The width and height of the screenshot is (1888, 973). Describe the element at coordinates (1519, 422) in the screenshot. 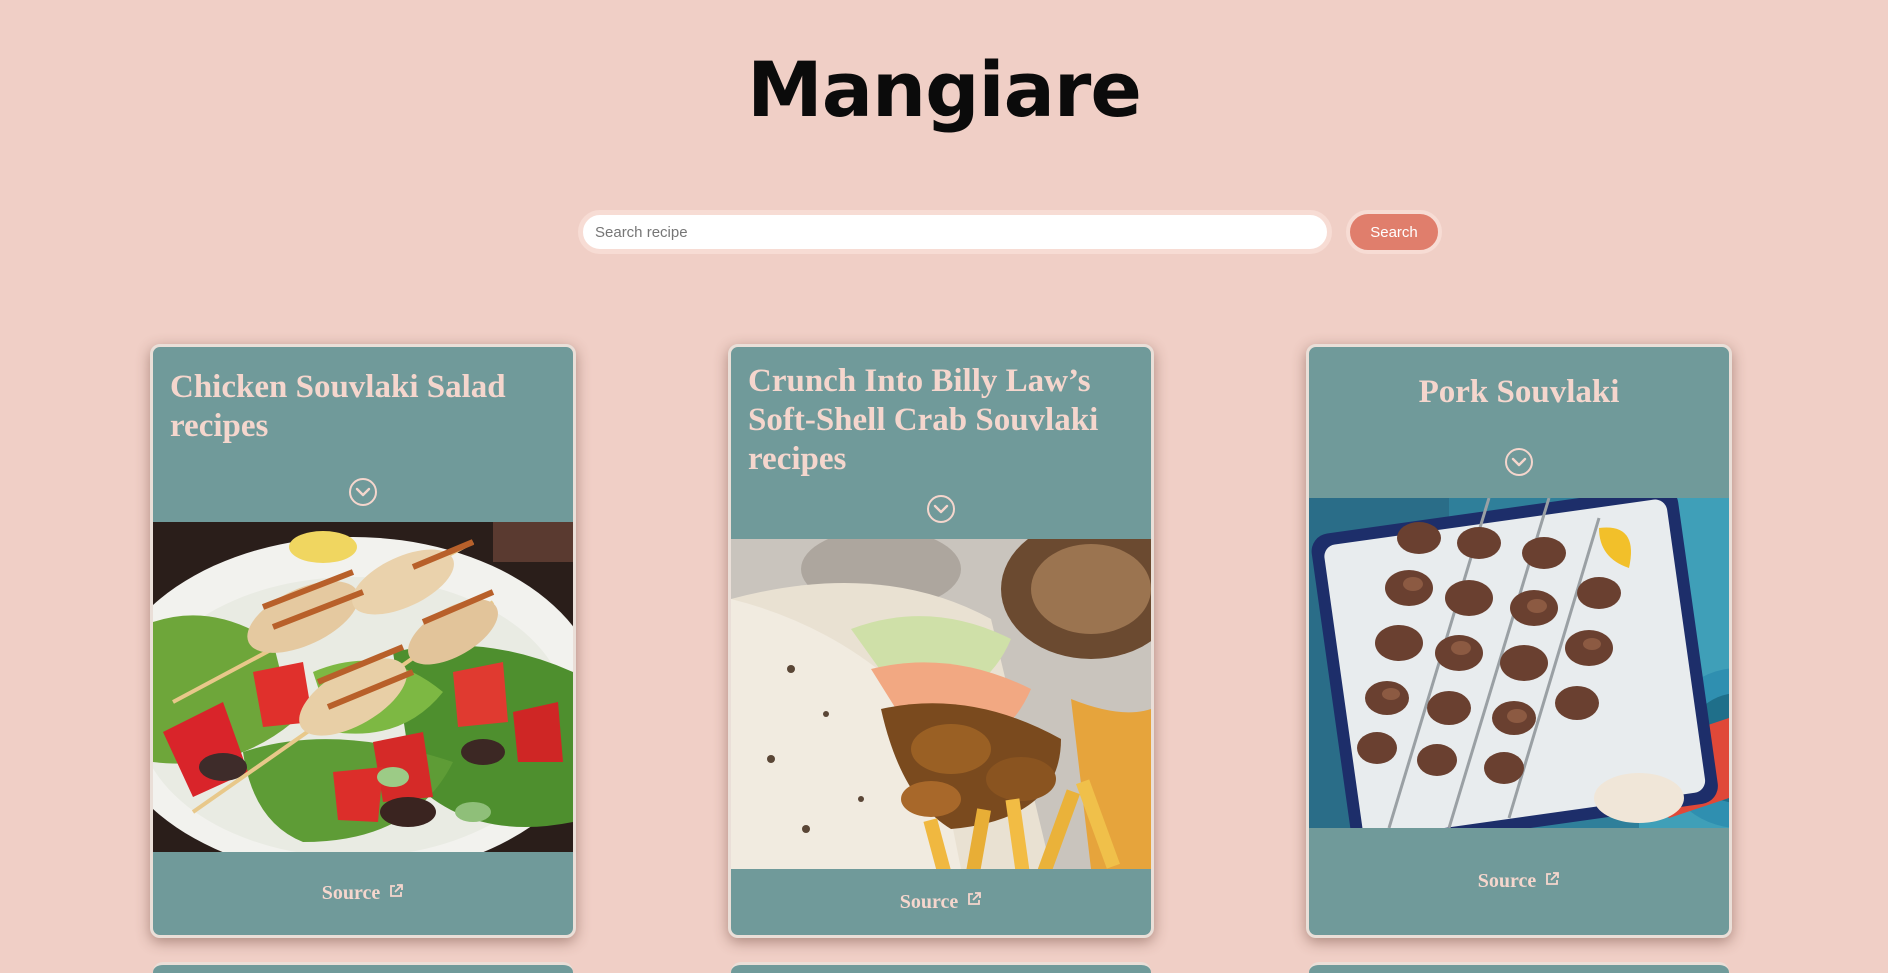

I see `card-header: Pork Souvlaki` at that location.